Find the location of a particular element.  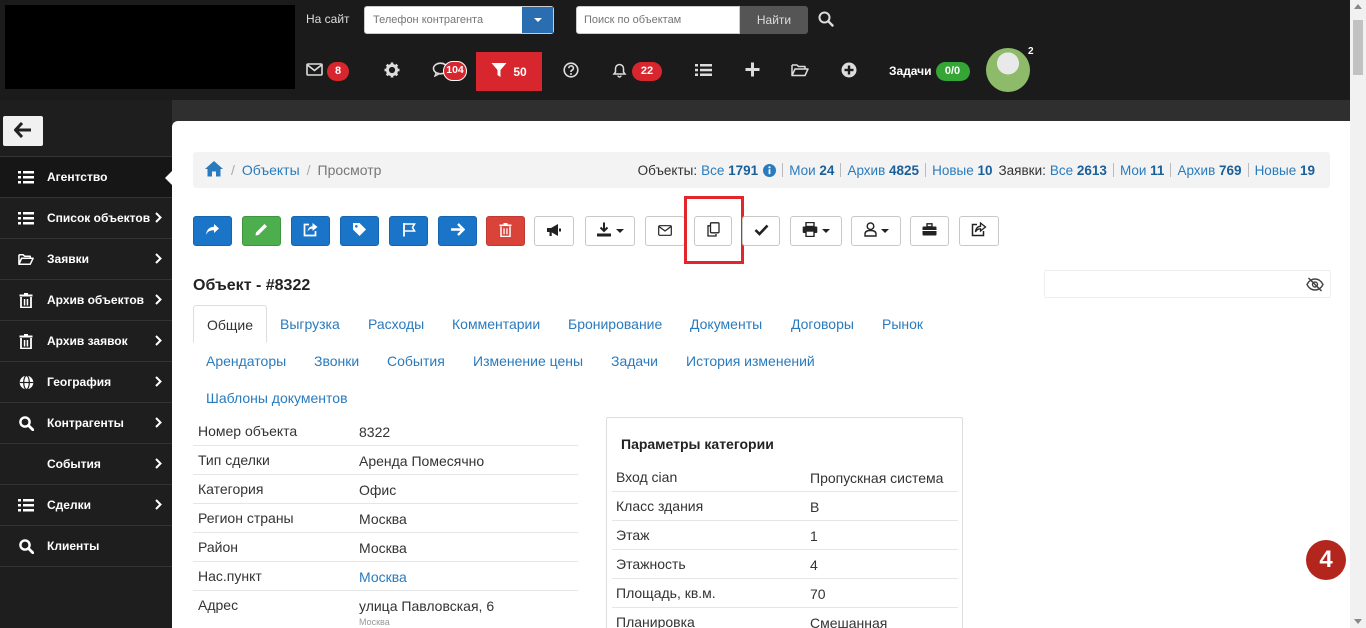

sidebar-item-requests: Заявки is located at coordinates (86, 258).